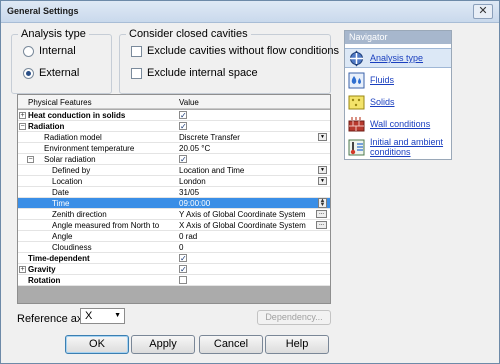 The image size is (500, 364). What do you see at coordinates (174, 181) in the screenshot?
I see `table-row: Location London ▼` at bounding box center [174, 181].